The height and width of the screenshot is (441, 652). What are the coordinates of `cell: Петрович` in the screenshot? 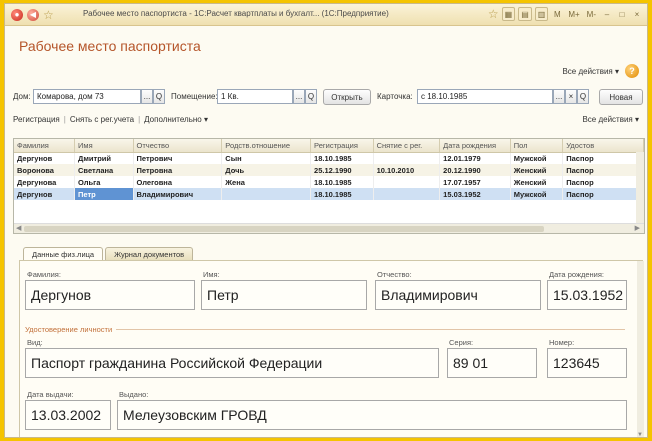 It's located at (178, 158).